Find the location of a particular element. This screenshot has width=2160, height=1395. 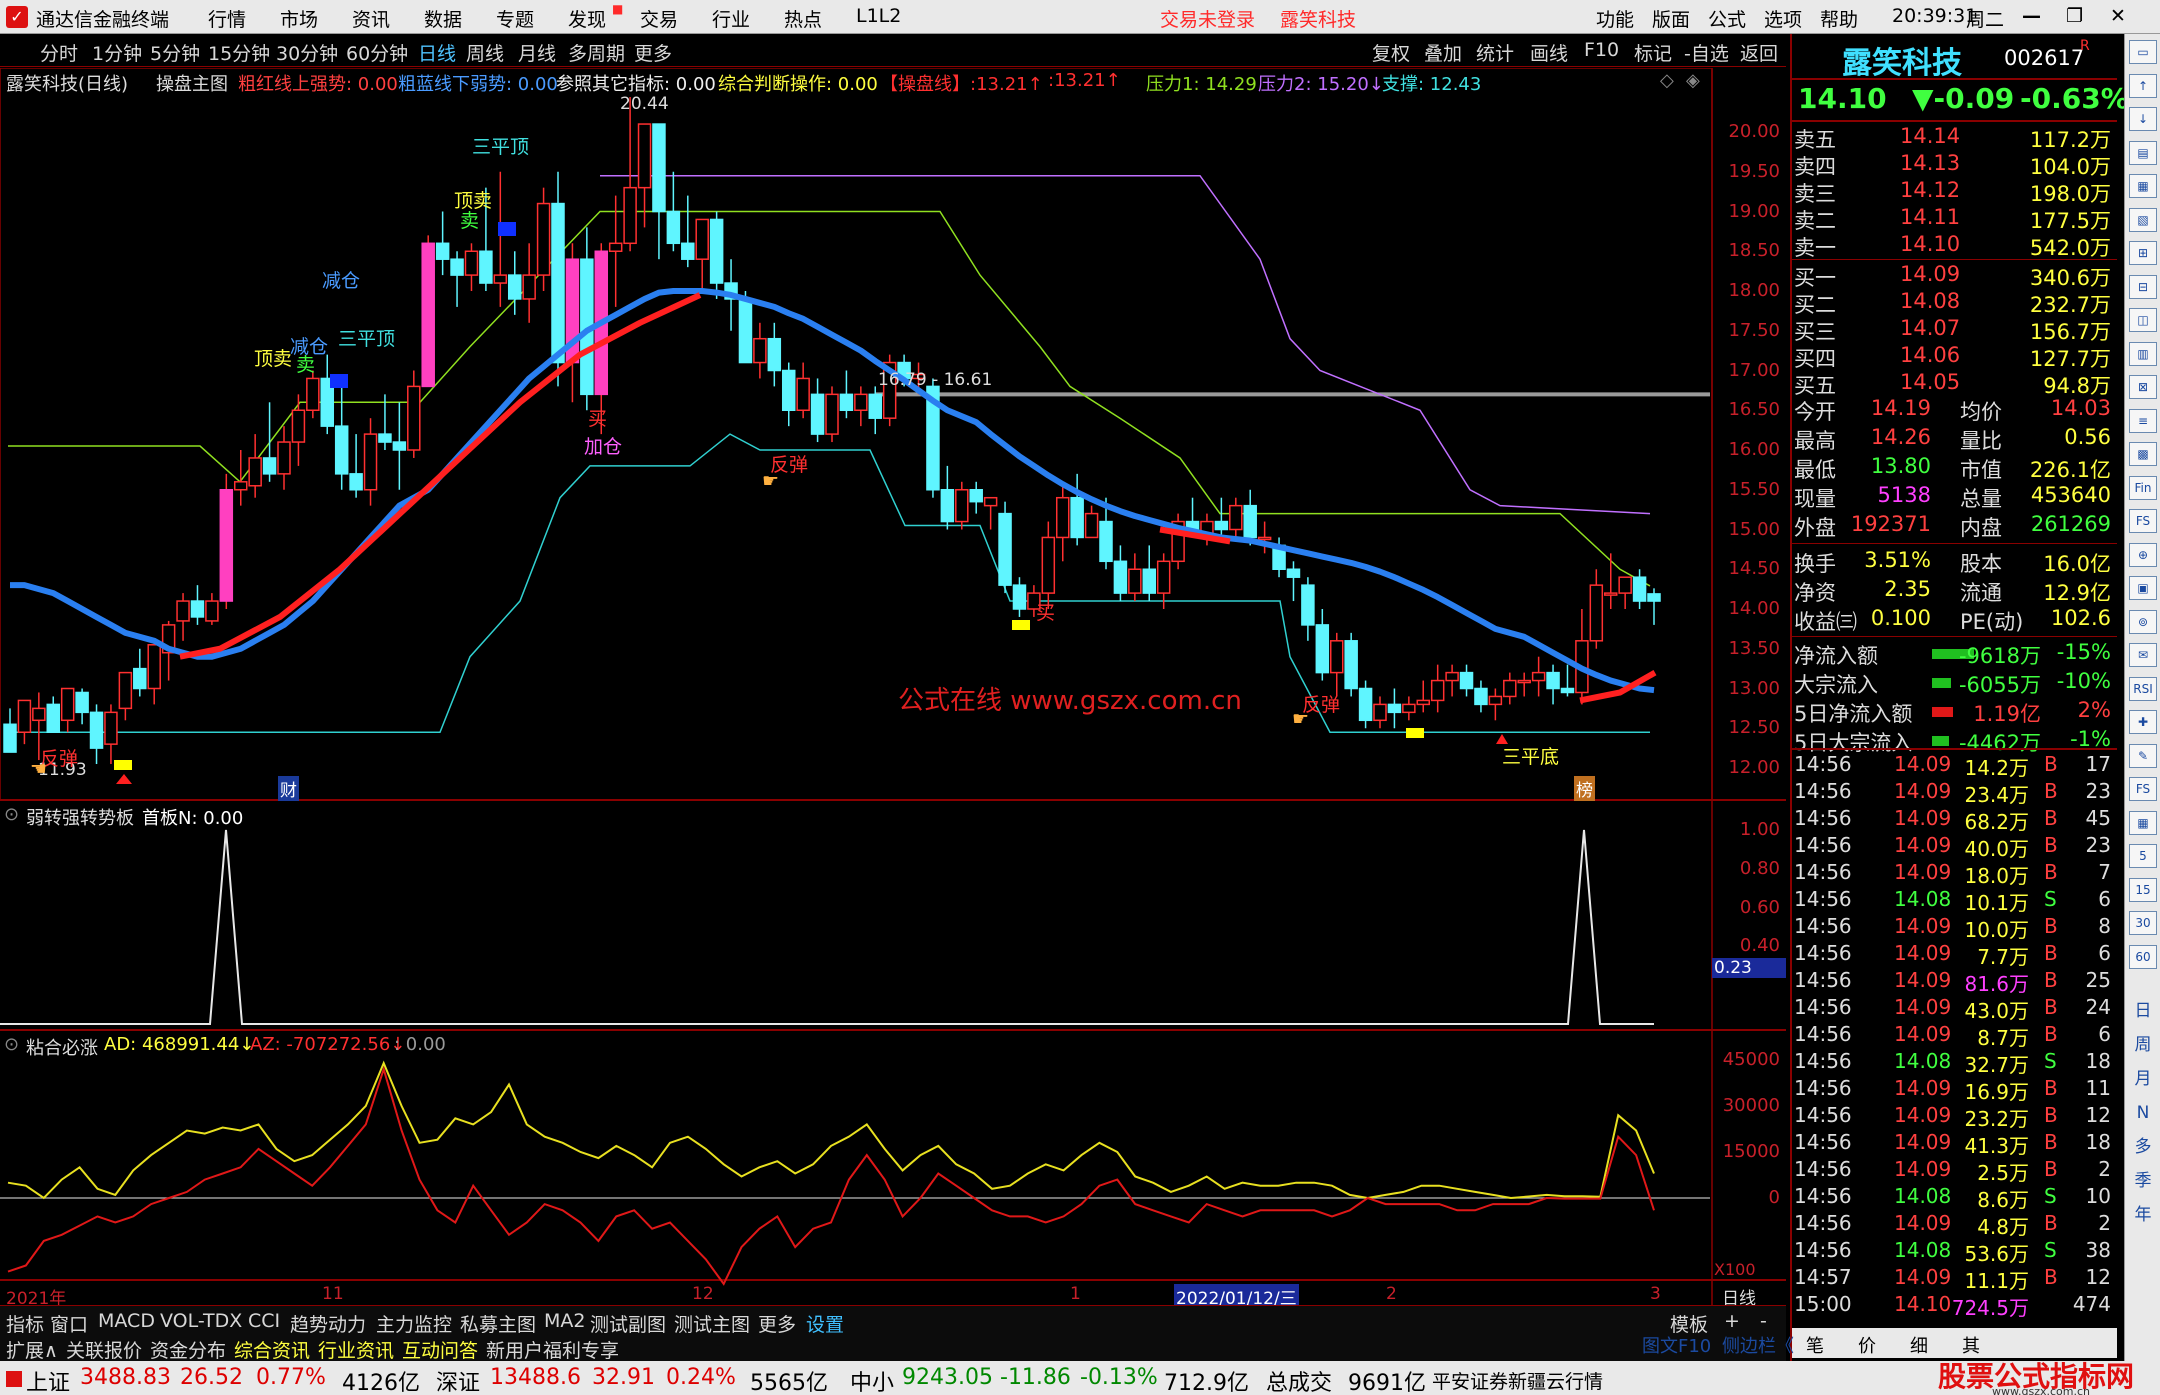

period-more: 更多 is located at coordinates (653, 52).